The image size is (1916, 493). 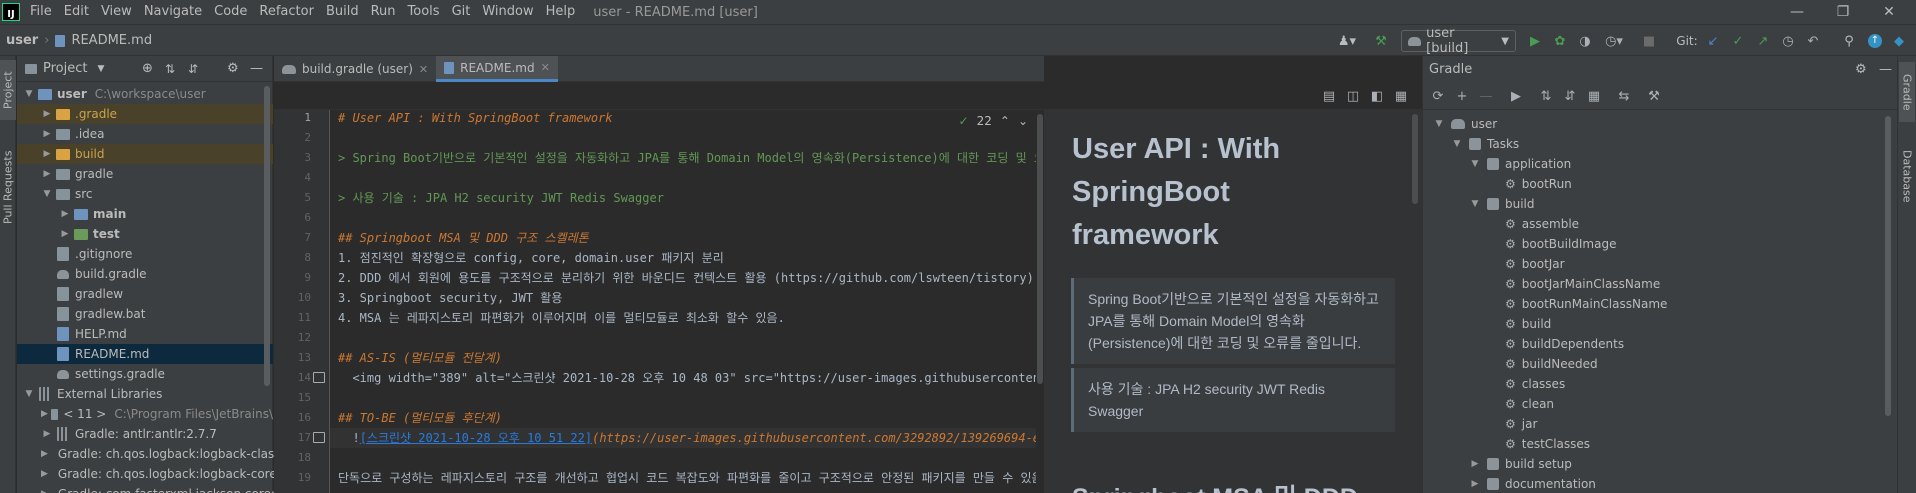 I want to click on gradle-tree-item: ▼ Tasks, so click(x=1485, y=144).